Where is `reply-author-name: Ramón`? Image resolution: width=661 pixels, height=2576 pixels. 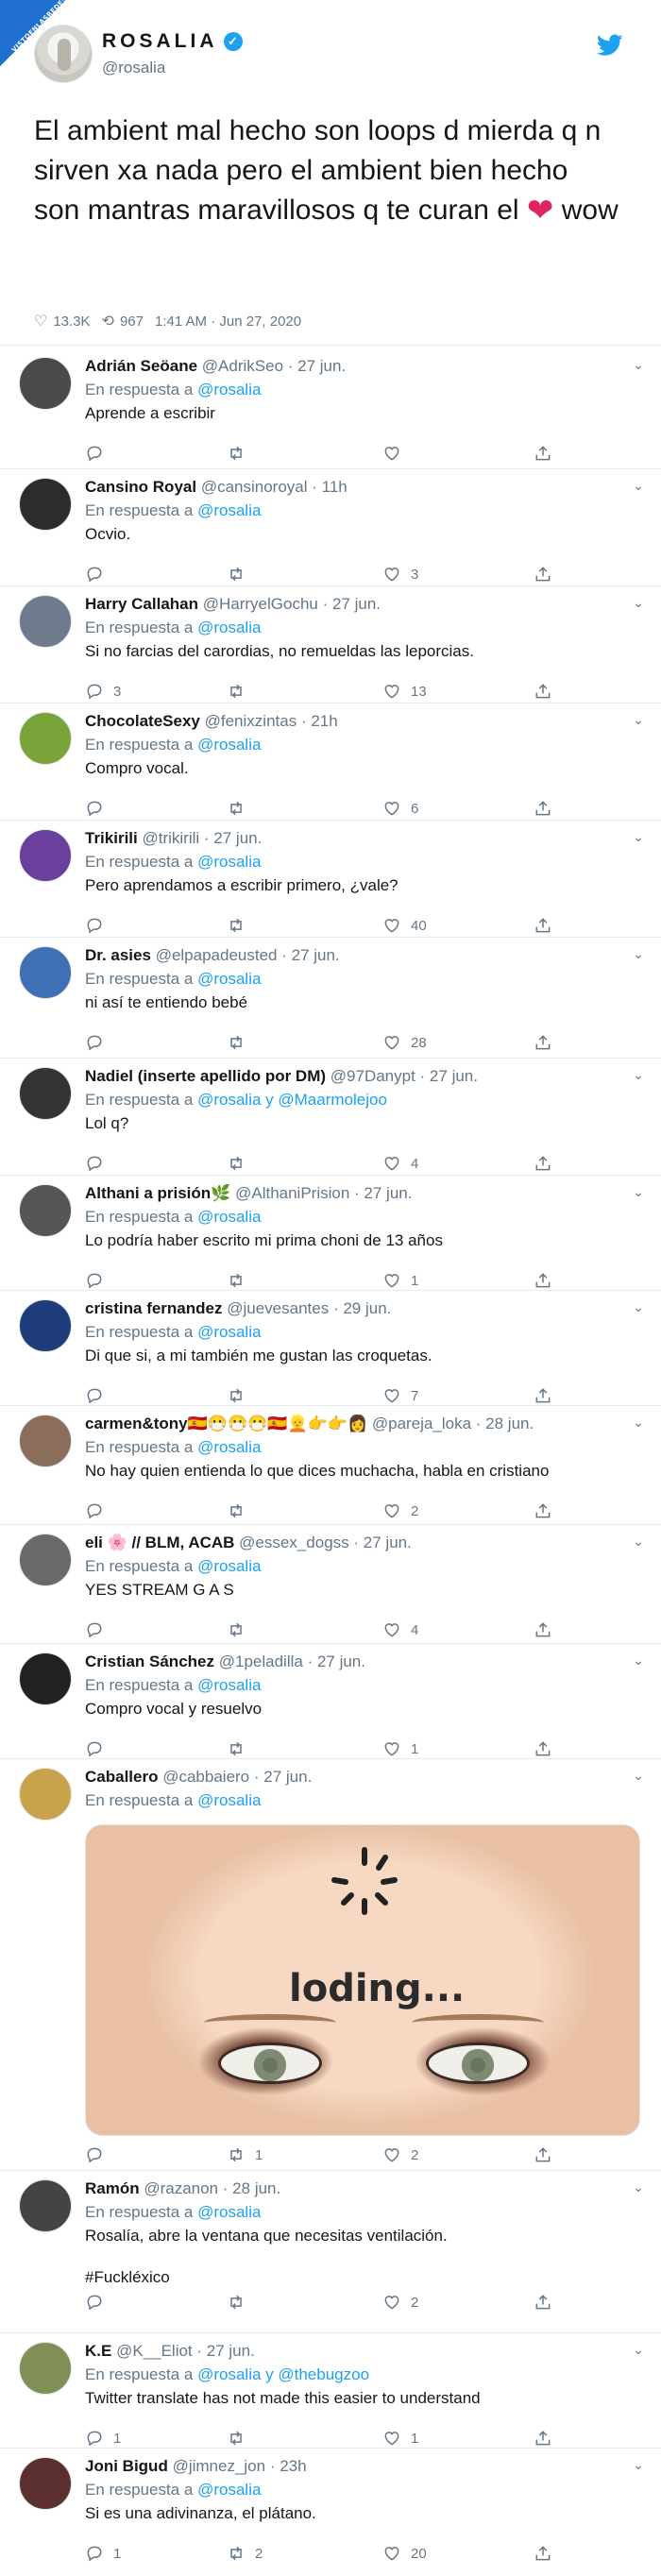 reply-author-name: Ramón is located at coordinates (112, 2188).